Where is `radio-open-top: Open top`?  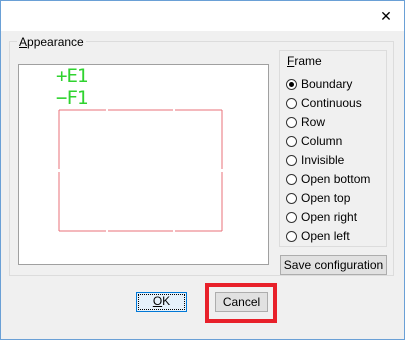
radio-open-top: Open top is located at coordinates (318, 198).